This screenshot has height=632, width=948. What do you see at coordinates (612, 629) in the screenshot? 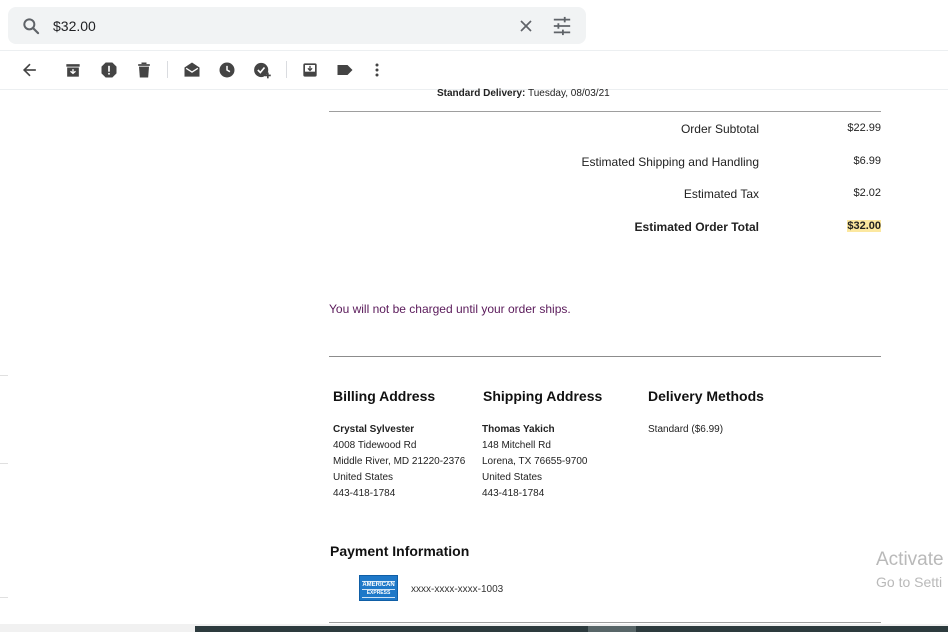
I see `scrollbar-thumb` at bounding box center [612, 629].